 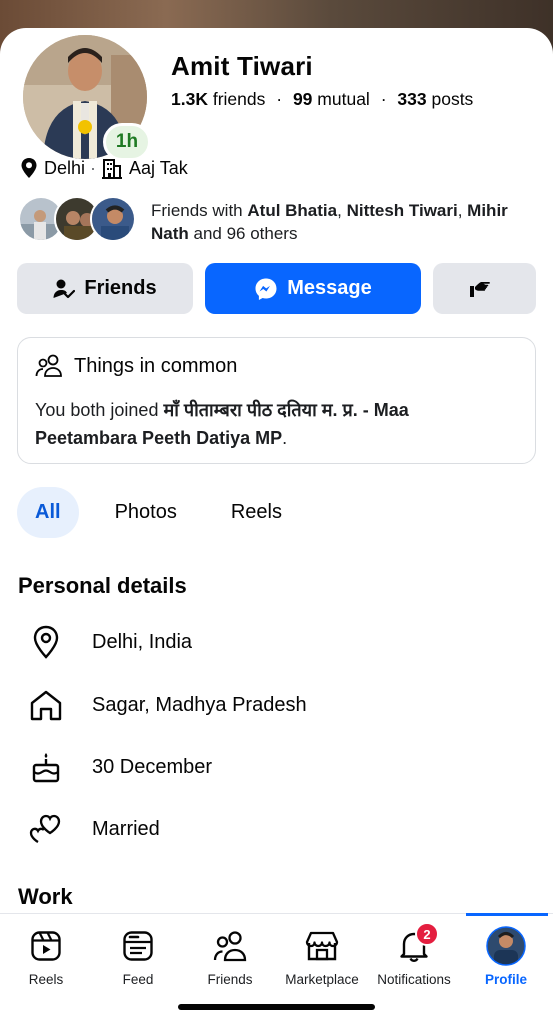 What do you see at coordinates (230, 979) in the screenshot?
I see `nav-label: Friends` at bounding box center [230, 979].